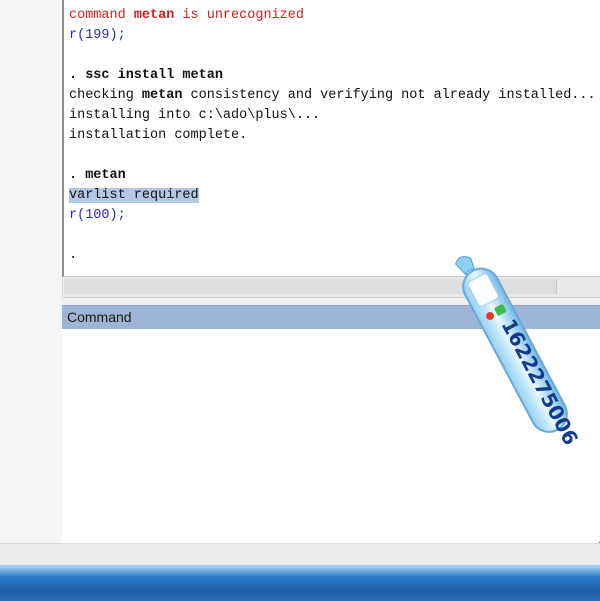 The width and height of the screenshot is (600, 601). I want to click on result-text: is unrecognized, so click(239, 15).